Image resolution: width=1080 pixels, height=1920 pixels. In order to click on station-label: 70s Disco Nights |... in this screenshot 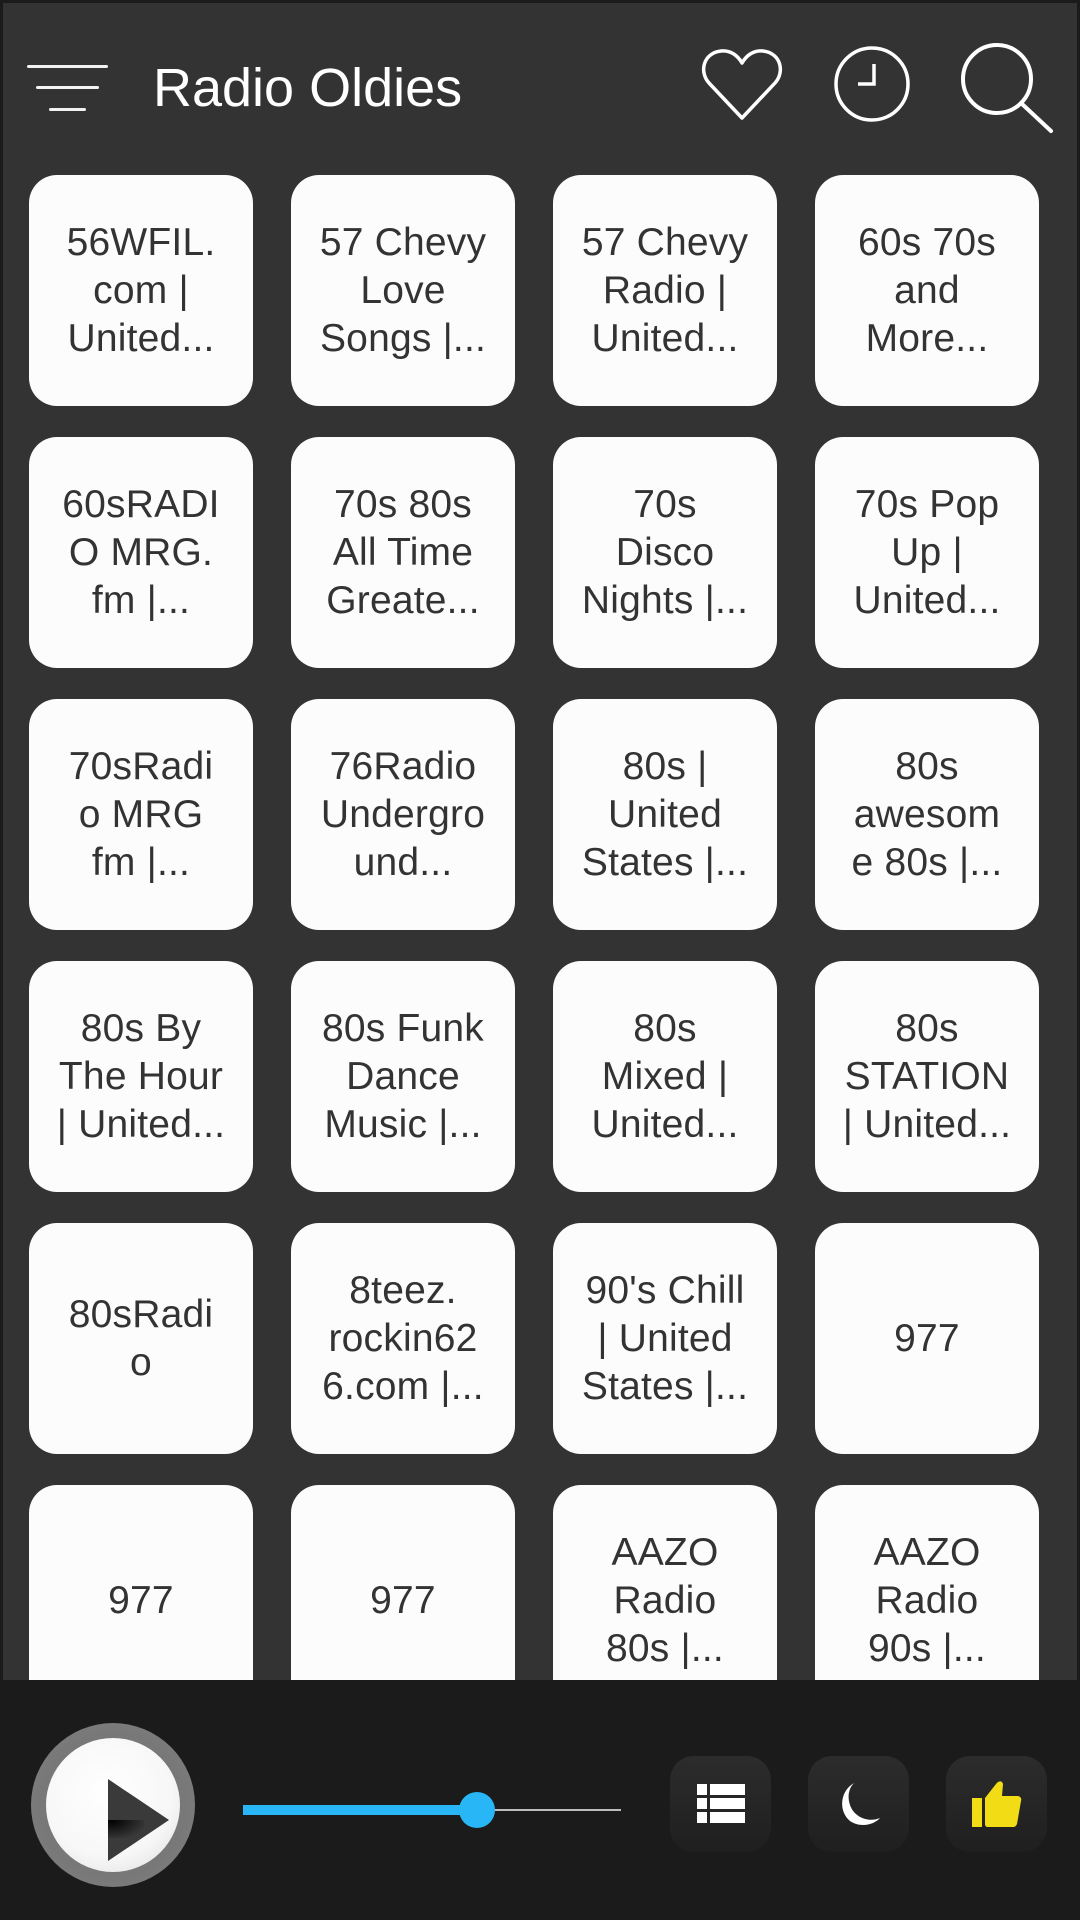, I will do `click(665, 552)`.